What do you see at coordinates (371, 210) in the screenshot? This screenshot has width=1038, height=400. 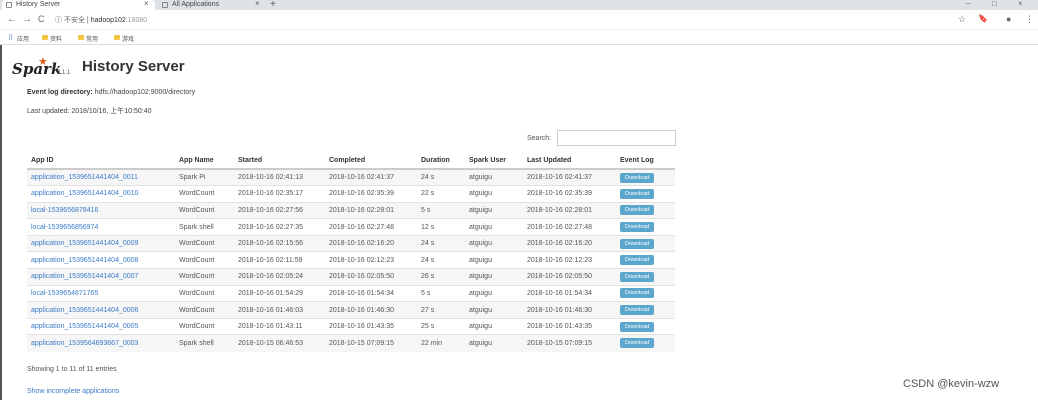 I see `completed-cell: 2018-10-16 02:28:01` at bounding box center [371, 210].